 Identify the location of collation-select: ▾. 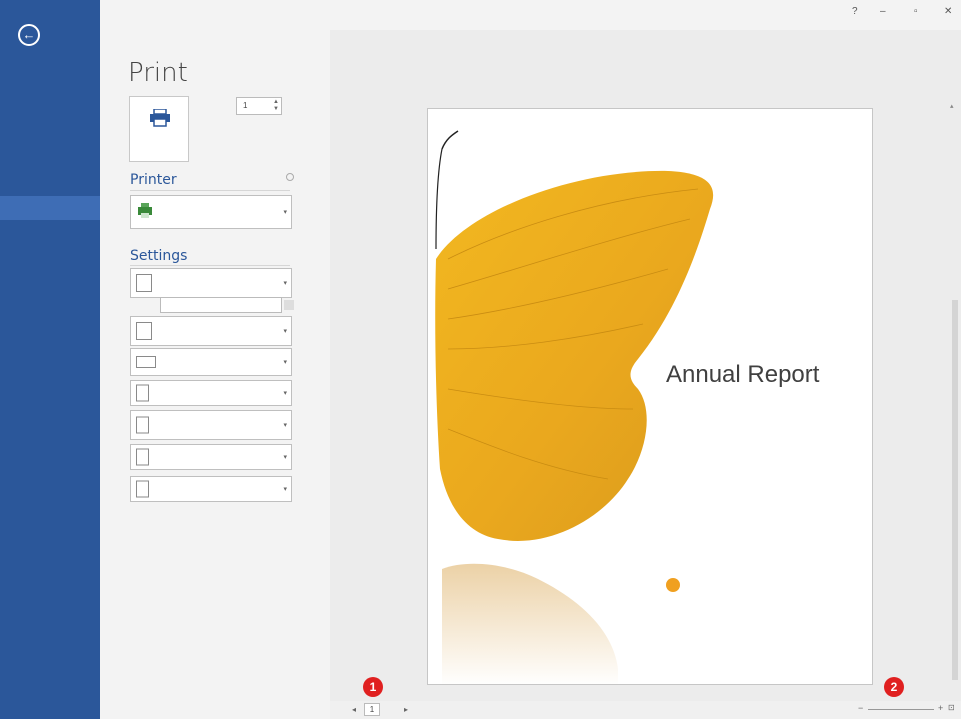
(211, 362).